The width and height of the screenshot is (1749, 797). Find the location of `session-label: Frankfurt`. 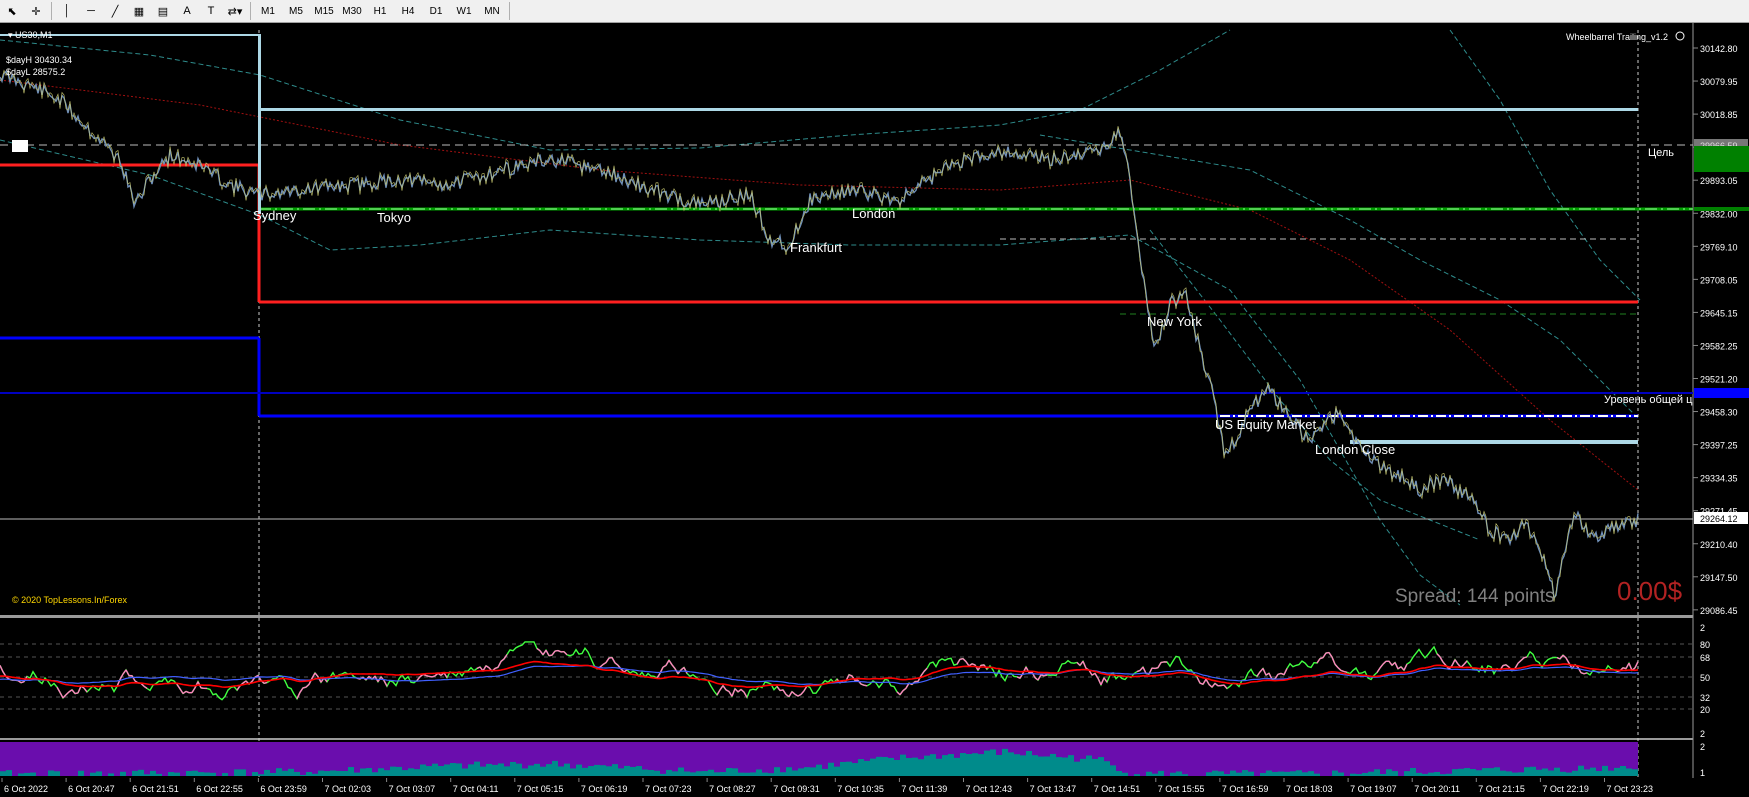

session-label: Frankfurt is located at coordinates (816, 247).